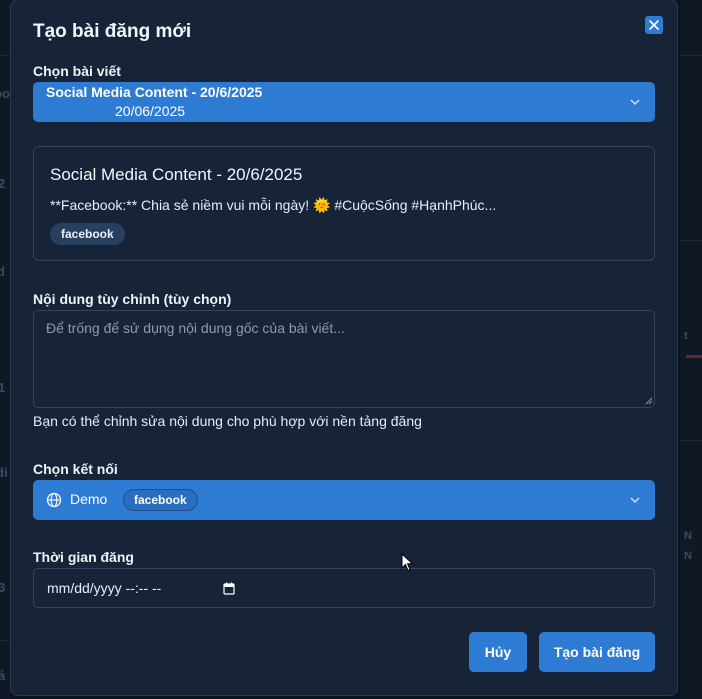 The image size is (702, 699). I want to click on connection-select: Demo facebook, so click(344, 500).